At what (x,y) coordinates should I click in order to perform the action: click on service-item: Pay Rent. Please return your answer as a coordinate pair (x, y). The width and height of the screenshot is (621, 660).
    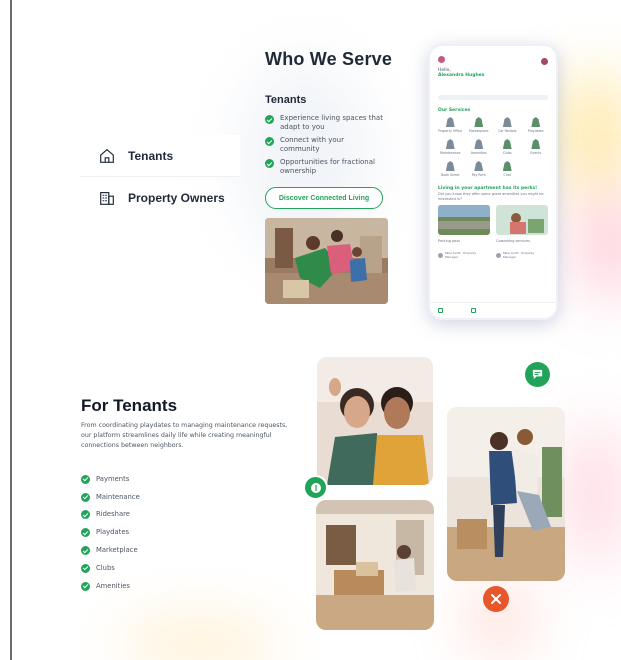
    Looking at the image, I should click on (479, 169).